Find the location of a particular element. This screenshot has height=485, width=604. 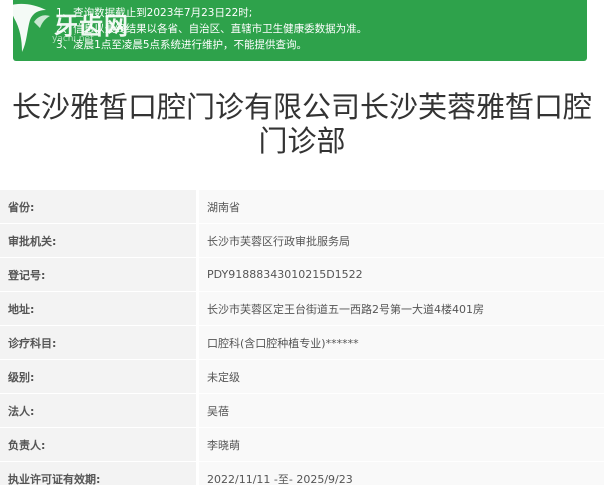

info-label: 执业许可证有效期: is located at coordinates (98, 473).